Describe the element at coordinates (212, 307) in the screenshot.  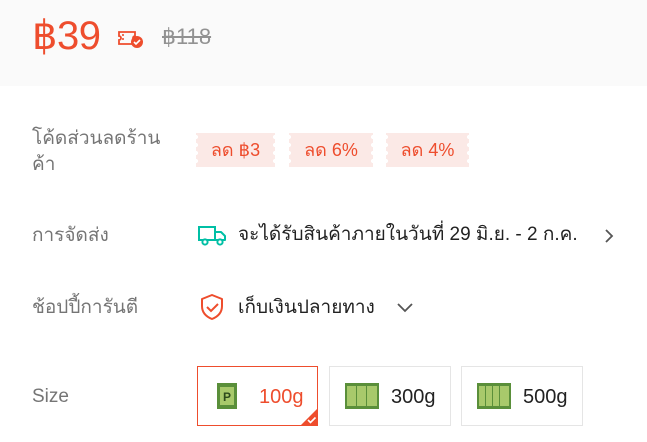
I see `shield-icon` at that location.